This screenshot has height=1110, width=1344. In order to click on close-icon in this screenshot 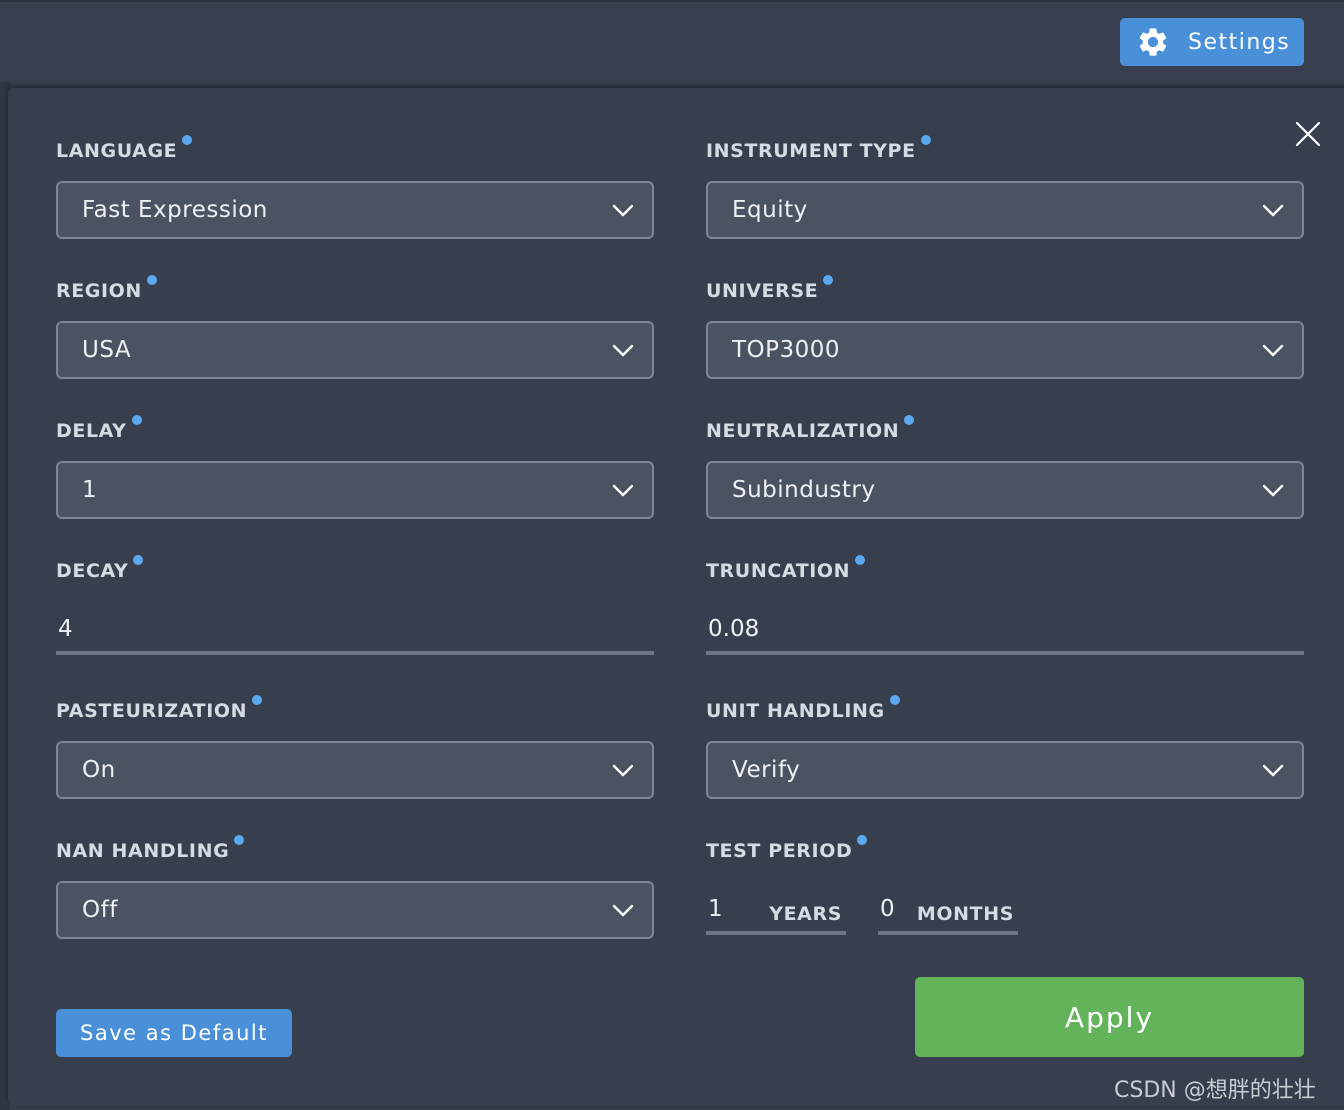, I will do `click(1308, 134)`.